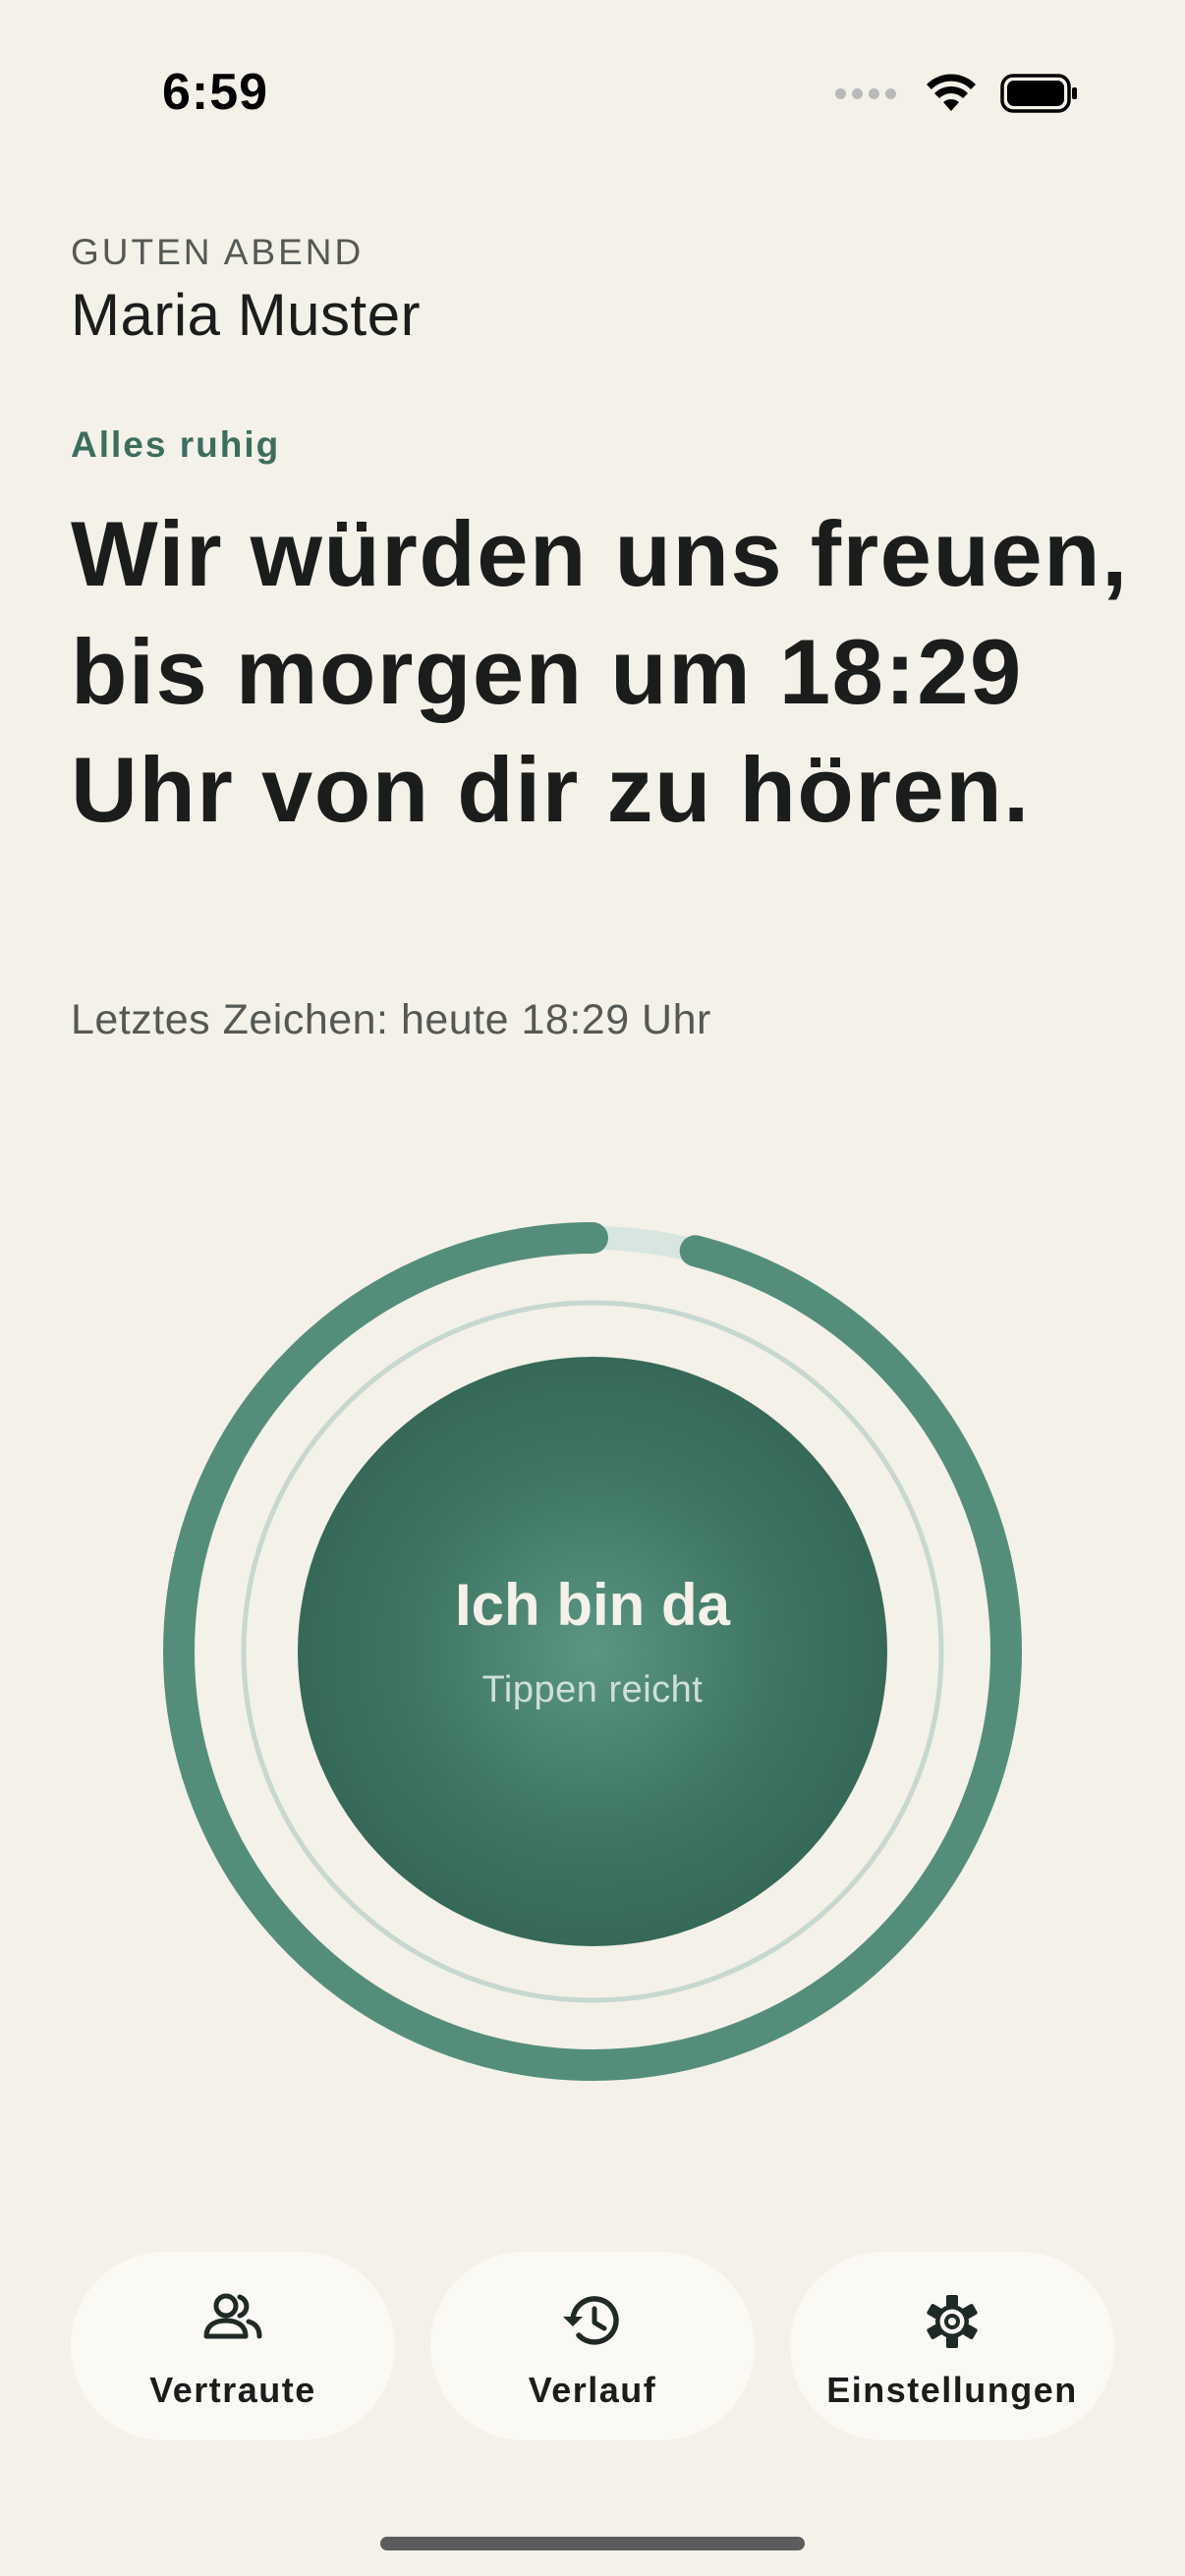  Describe the element at coordinates (391, 1019) in the screenshot. I see `last-sign-text: Letztes Zeichen: heute 18:29 Uhr` at that location.